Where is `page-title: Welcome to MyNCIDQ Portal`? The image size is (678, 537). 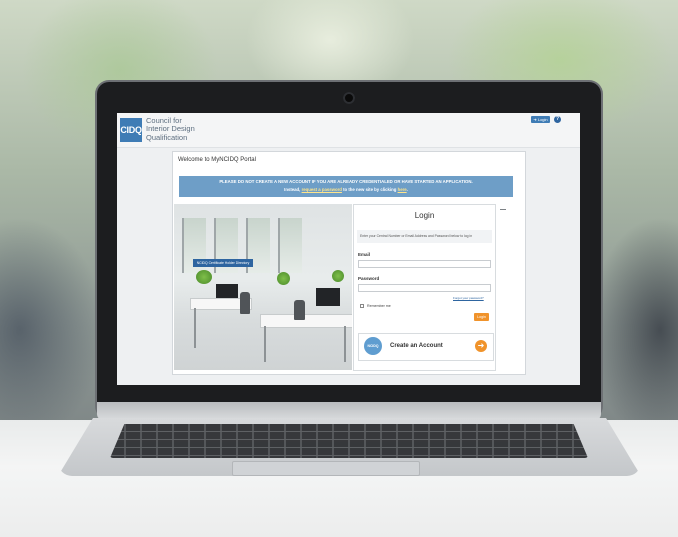
page-title: Welcome to MyNCIDQ Portal is located at coordinates (217, 160).